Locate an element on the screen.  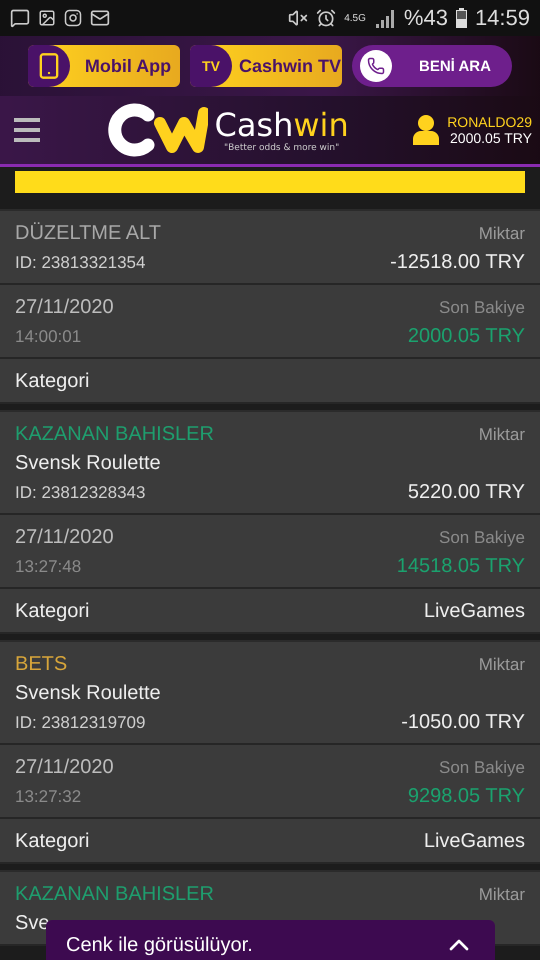
image-icon is located at coordinates (47, 18).